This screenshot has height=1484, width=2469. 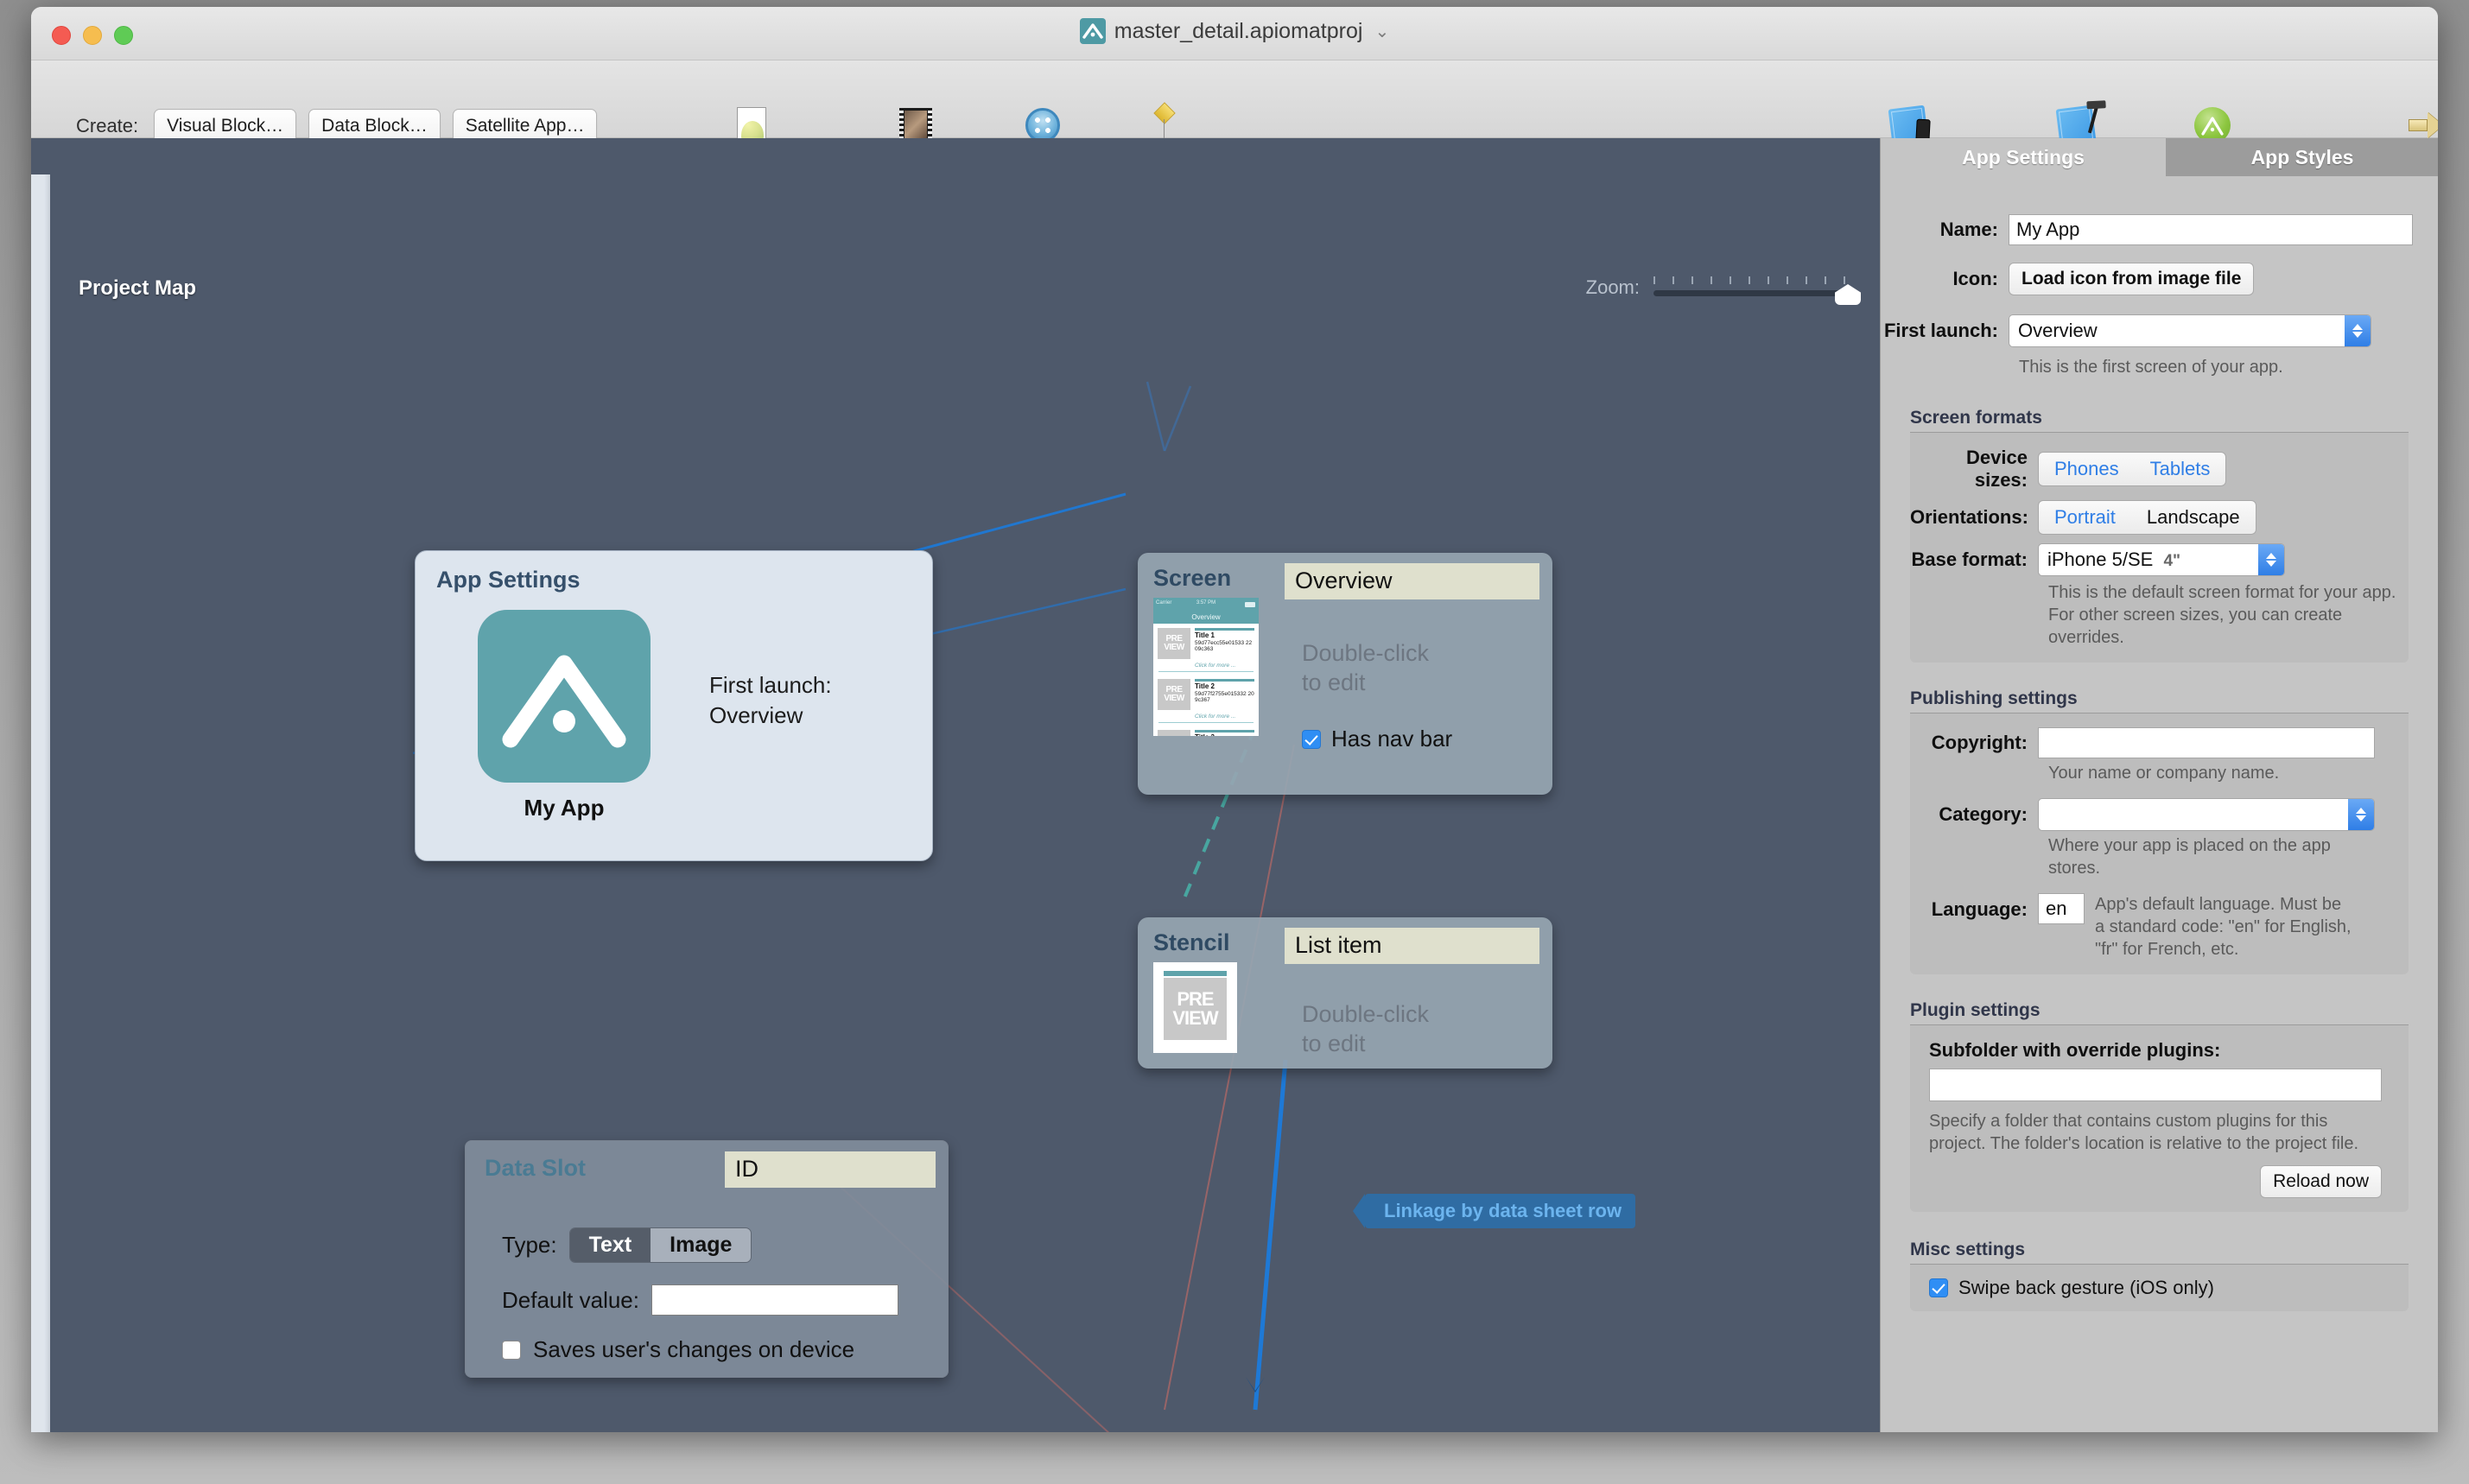 I want to click on preview-item-title: Title 1, so click(x=1205, y=635).